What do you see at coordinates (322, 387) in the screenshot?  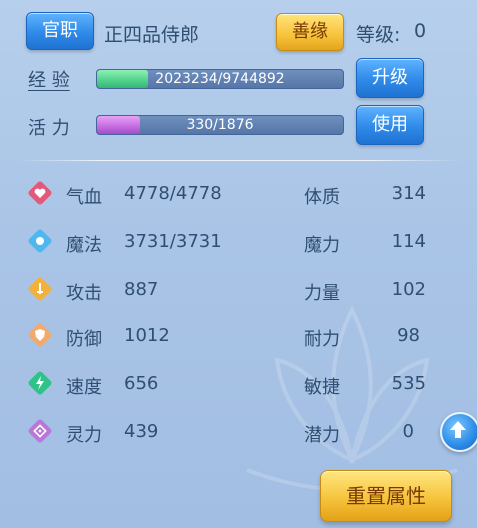 I see `stat-label-agility: 敏捷` at bounding box center [322, 387].